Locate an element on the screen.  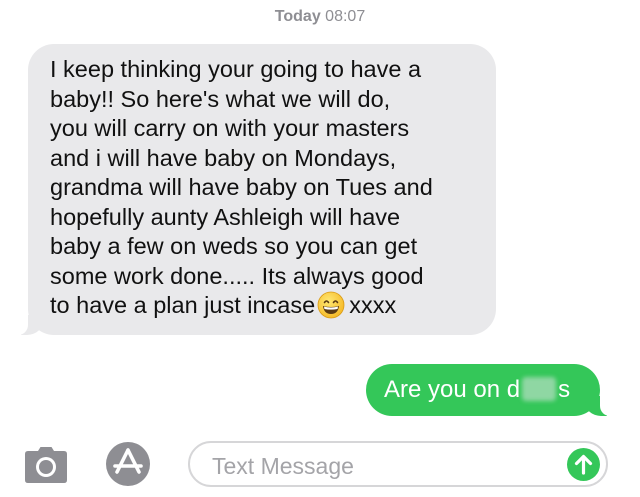
send-button is located at coordinates (583, 464).